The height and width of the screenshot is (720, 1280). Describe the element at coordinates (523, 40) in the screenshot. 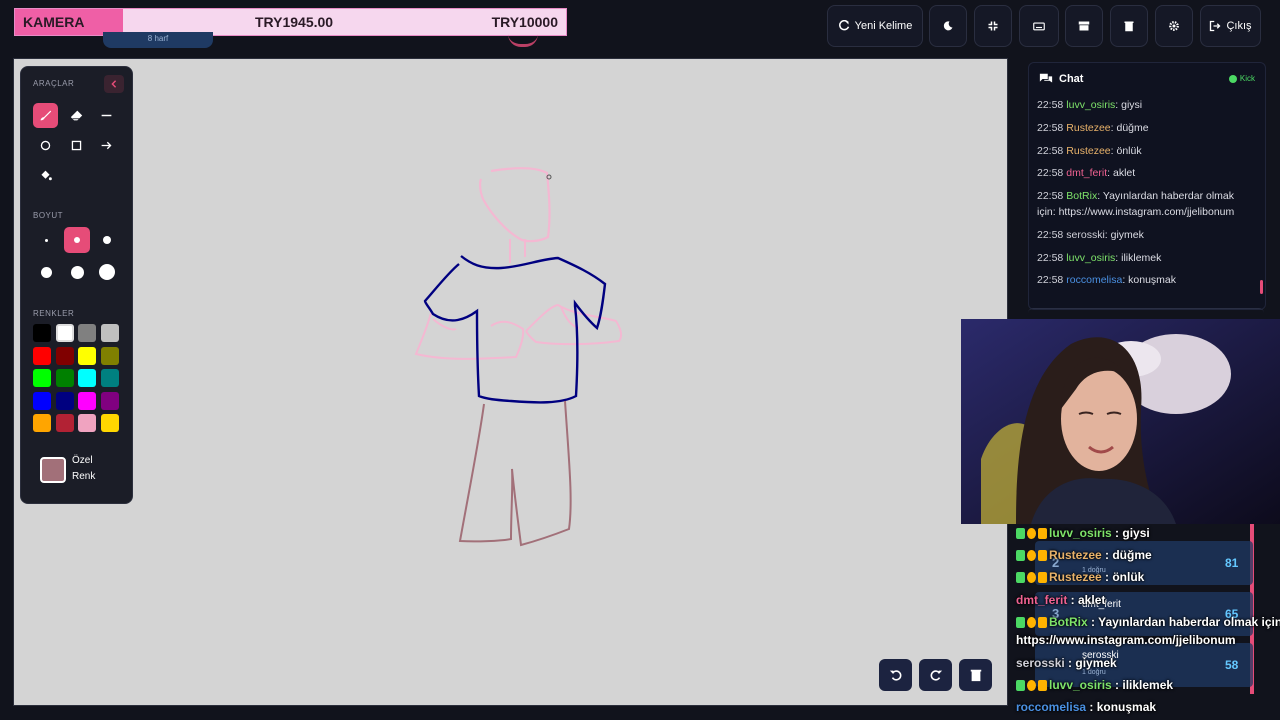

I see `timer-ring` at that location.